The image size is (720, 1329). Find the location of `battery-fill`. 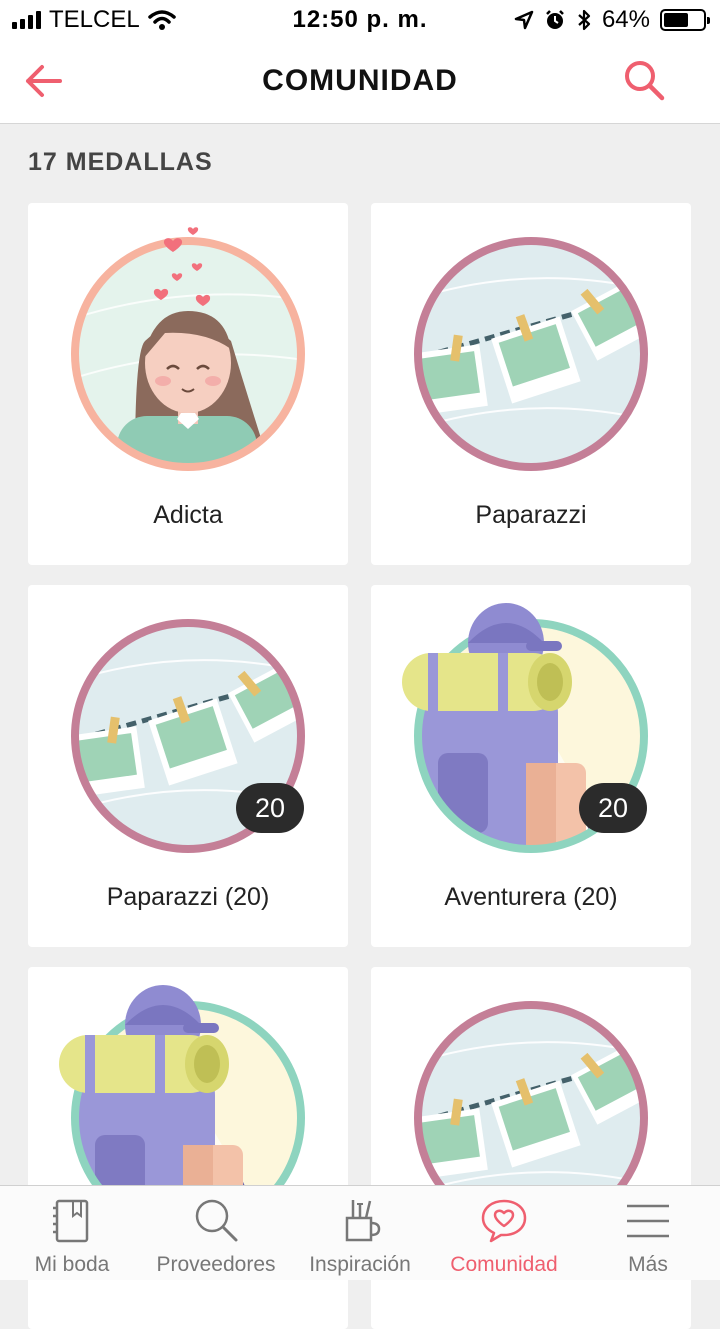

battery-fill is located at coordinates (676, 20).